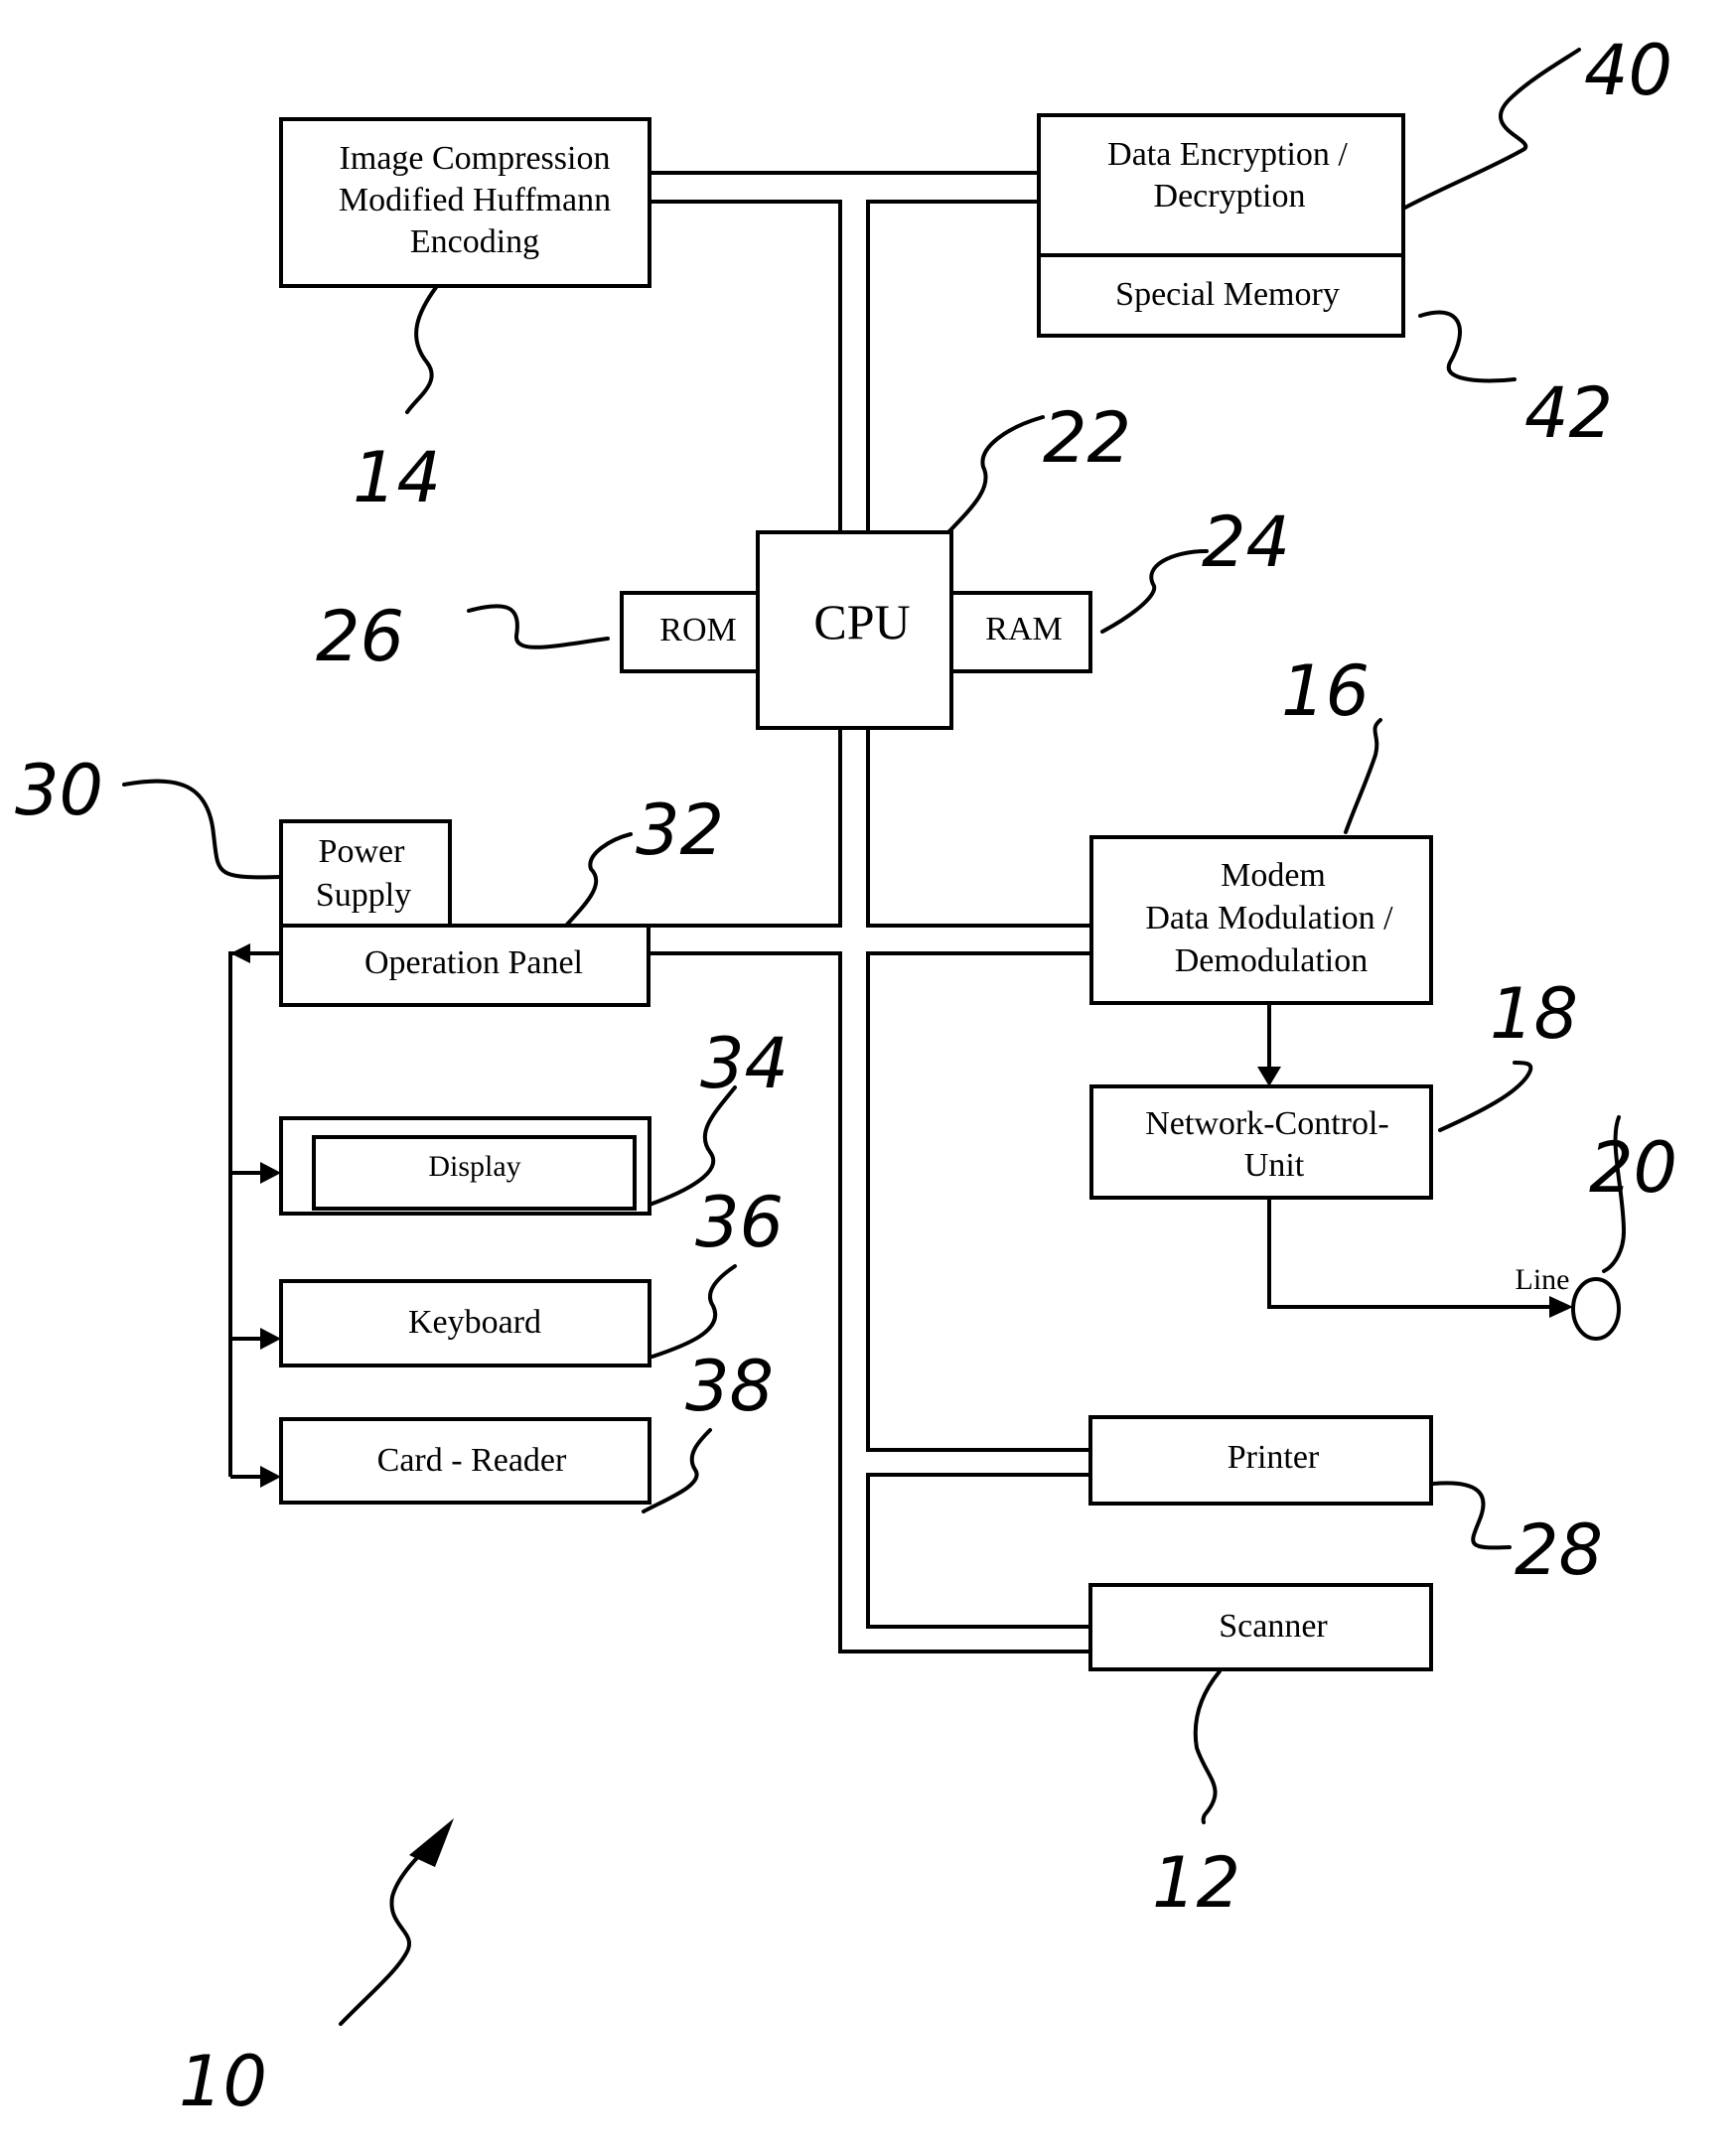  Describe the element at coordinates (978, 1202) in the screenshot. I see `bus-right-rail-lower` at that location.